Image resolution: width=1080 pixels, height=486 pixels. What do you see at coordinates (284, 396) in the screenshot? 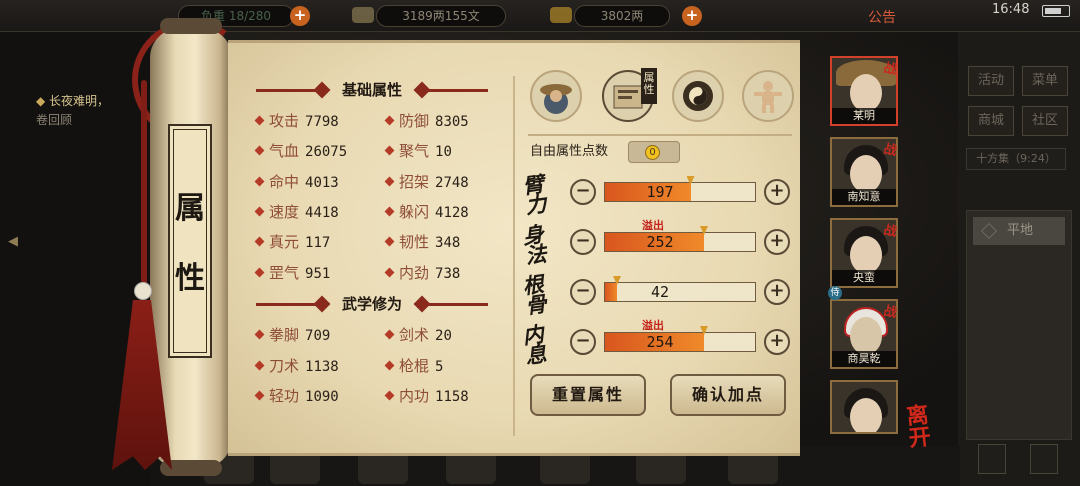
I see `attr-name: 轻功` at bounding box center [284, 396].